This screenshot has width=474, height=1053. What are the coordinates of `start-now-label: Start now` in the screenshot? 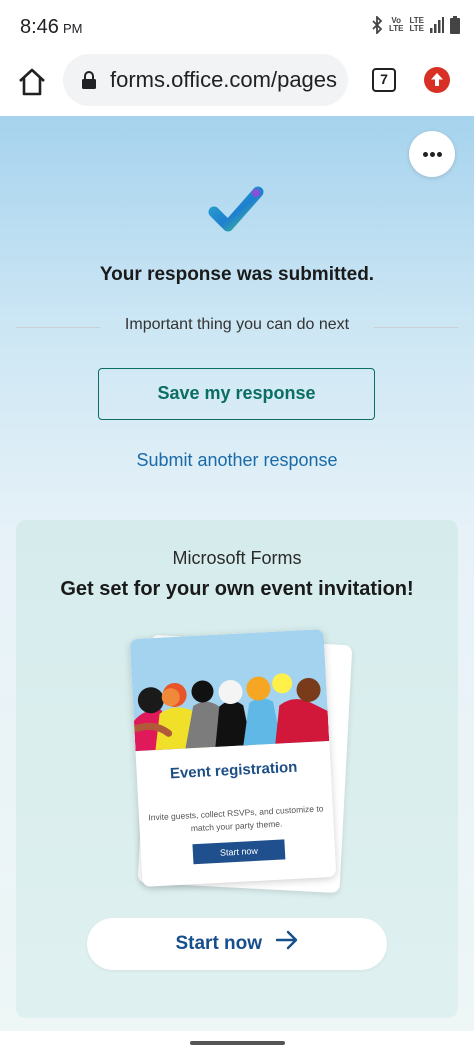 It's located at (219, 943).